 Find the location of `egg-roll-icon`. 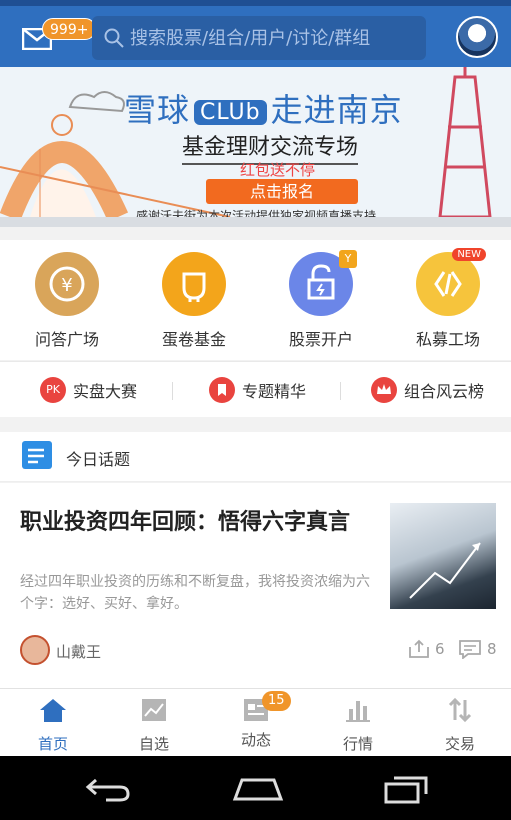

egg-roll-icon is located at coordinates (194, 284).